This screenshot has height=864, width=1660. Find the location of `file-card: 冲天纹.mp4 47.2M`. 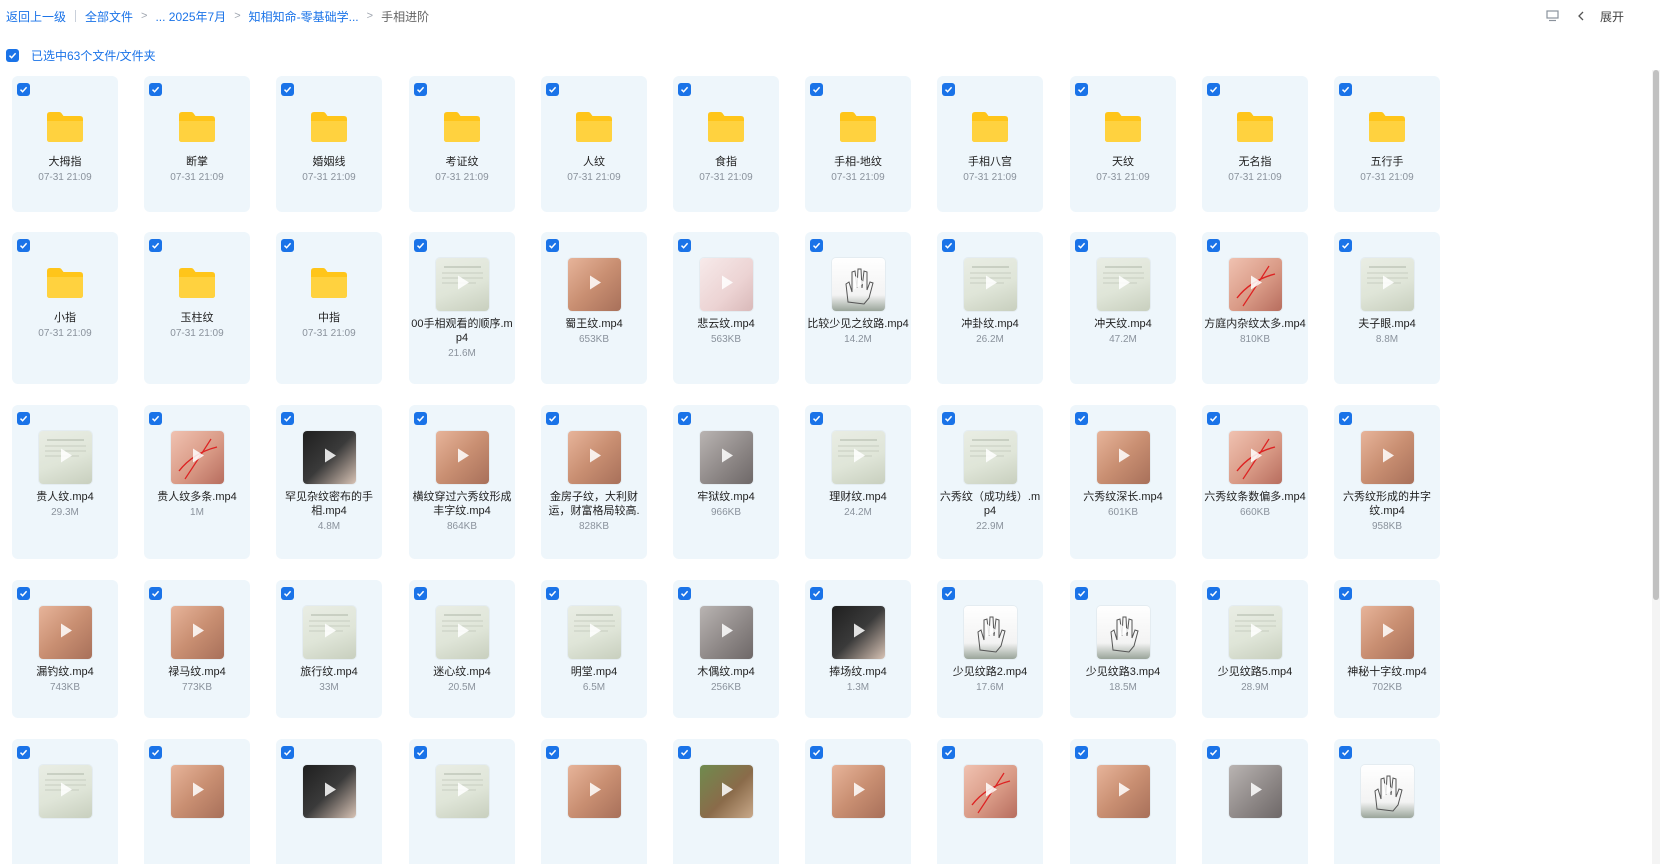

file-card: 冲天纹.mp4 47.2M is located at coordinates (1123, 308).